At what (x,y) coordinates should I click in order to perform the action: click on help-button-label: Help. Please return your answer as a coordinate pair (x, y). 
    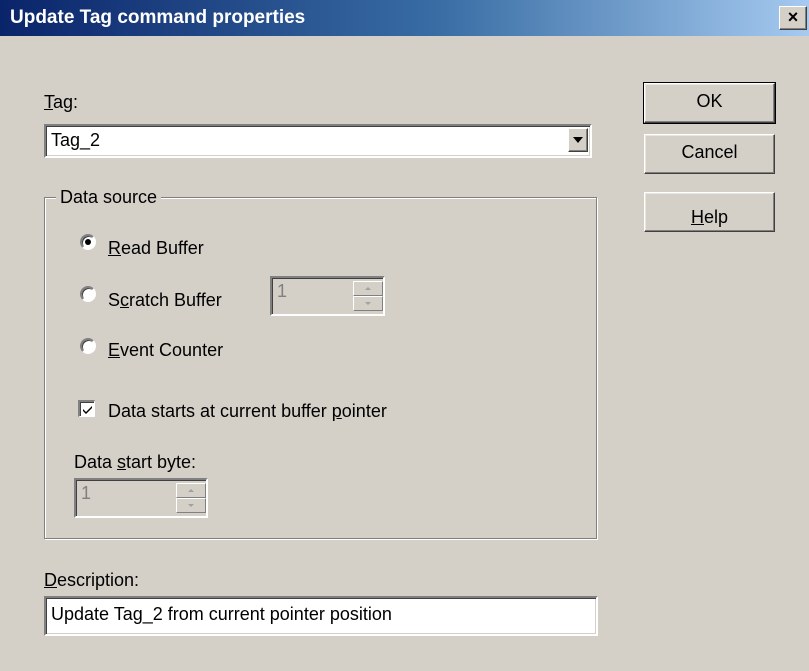
    Looking at the image, I should click on (709, 217).